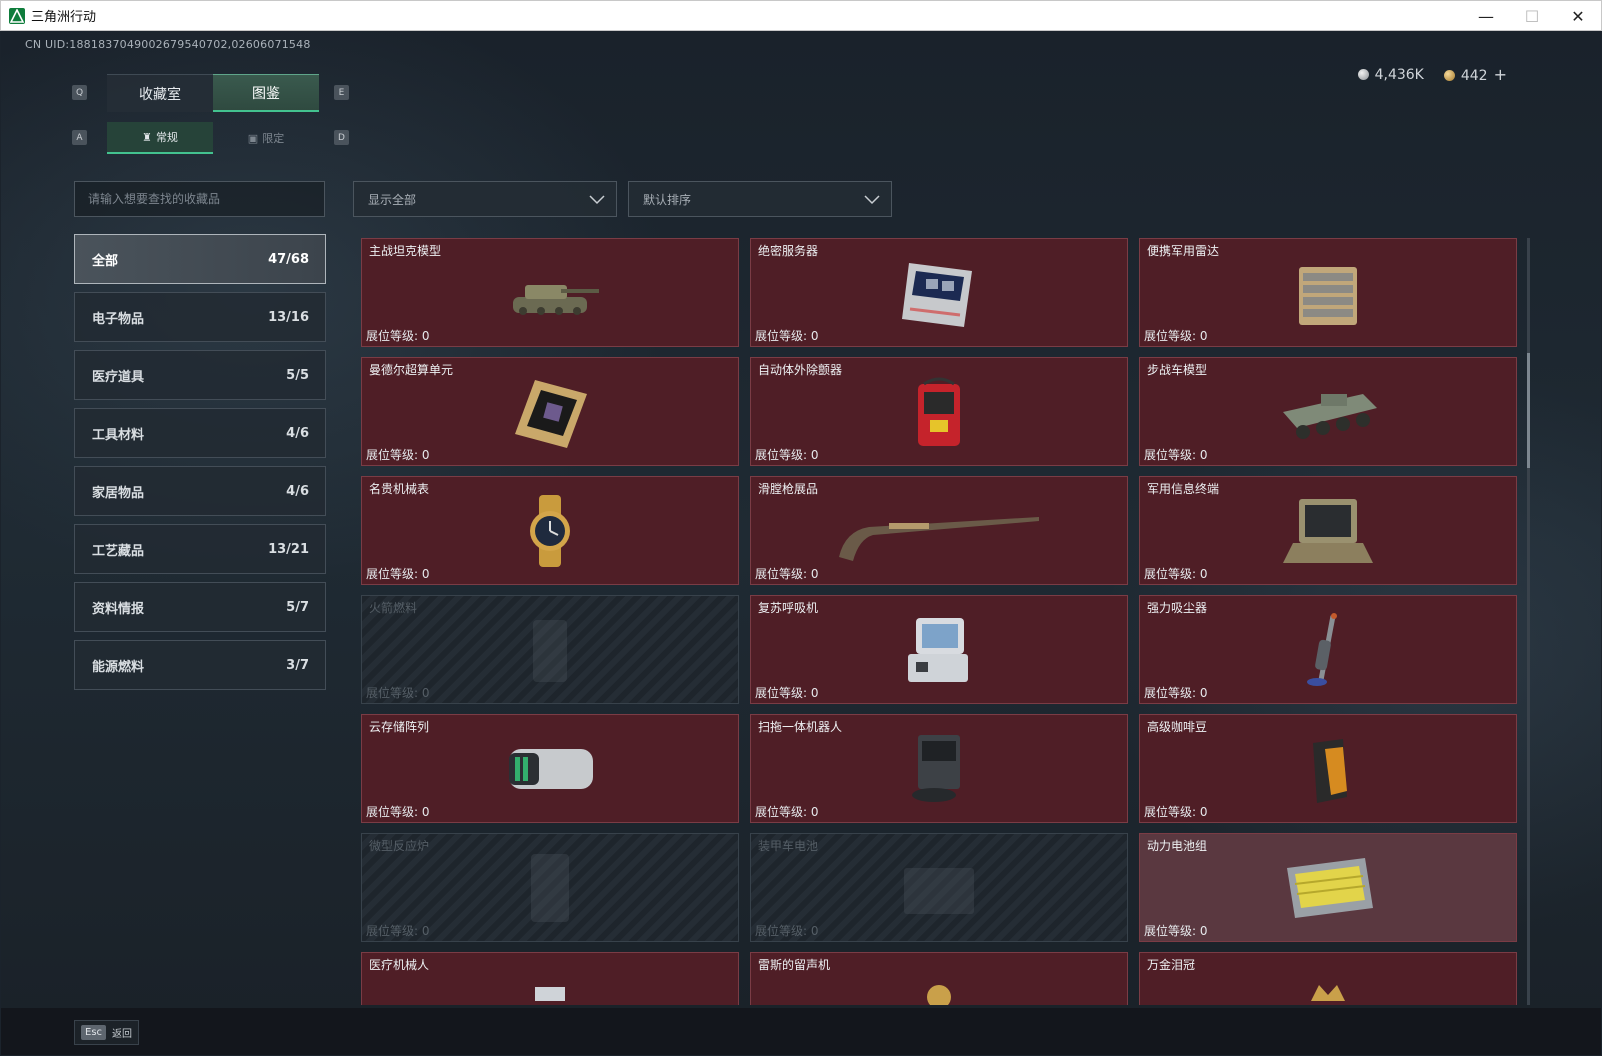 The image size is (1602, 1056). I want to click on scrollbar-thumb, so click(1528, 410).